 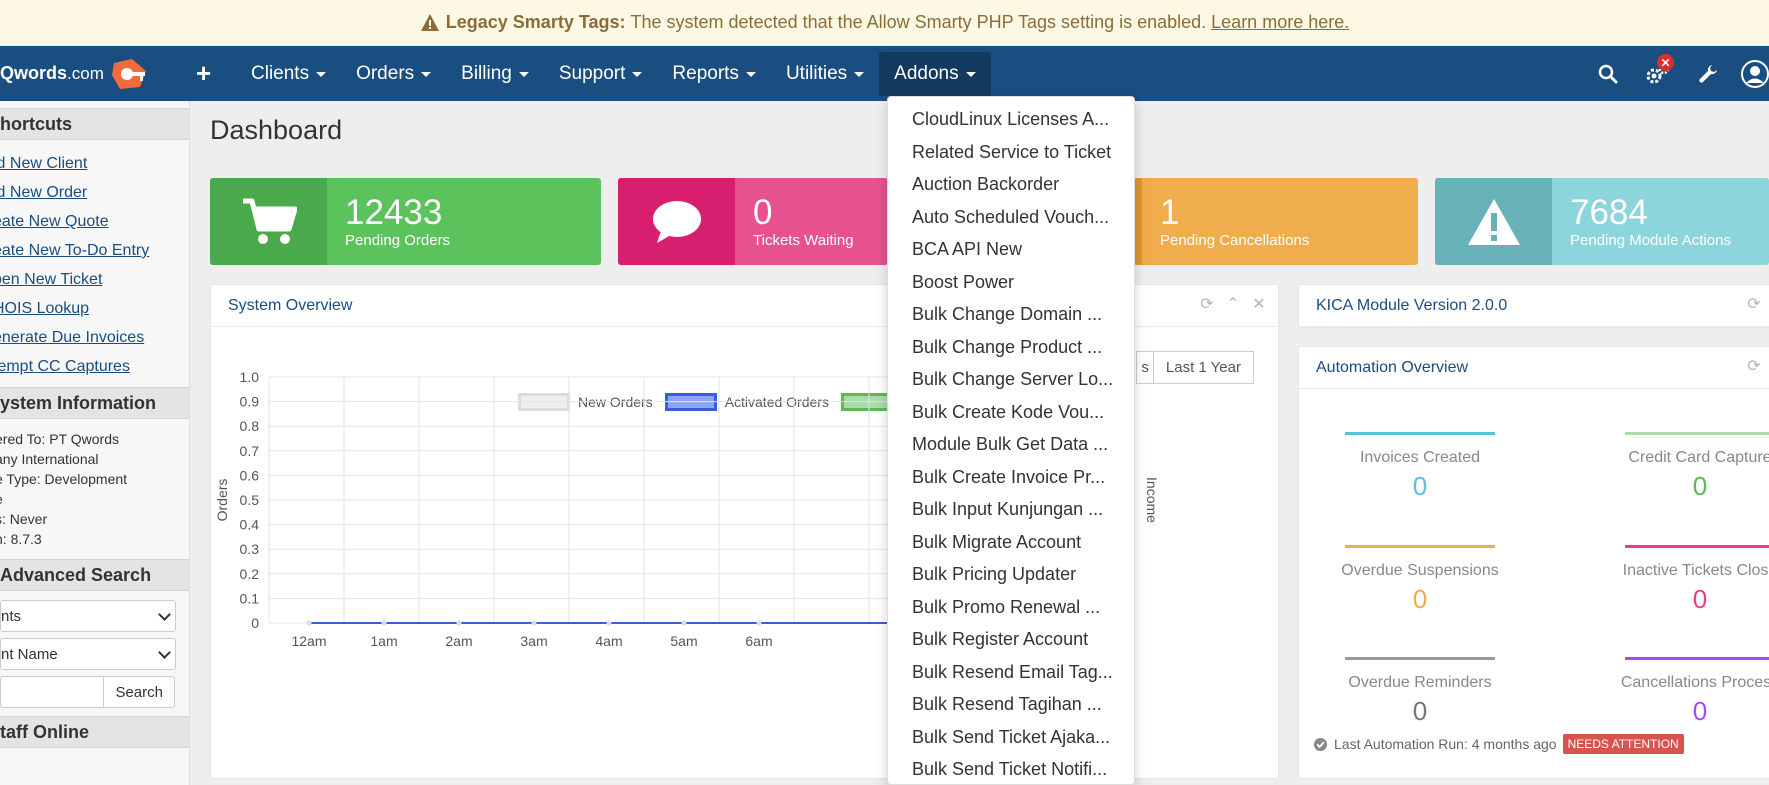 I want to click on shortcut-add-new-order: ld New Order, so click(x=94, y=192).